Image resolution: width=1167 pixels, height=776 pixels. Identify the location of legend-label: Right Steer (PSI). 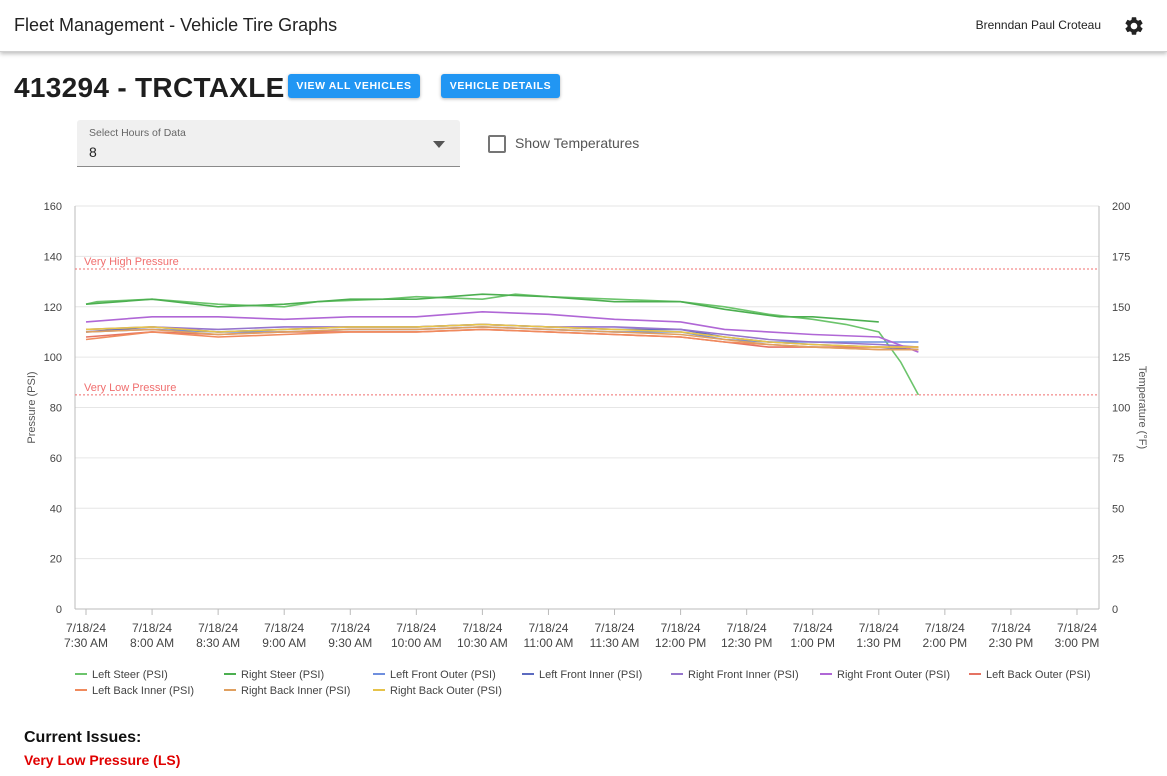
(282, 675).